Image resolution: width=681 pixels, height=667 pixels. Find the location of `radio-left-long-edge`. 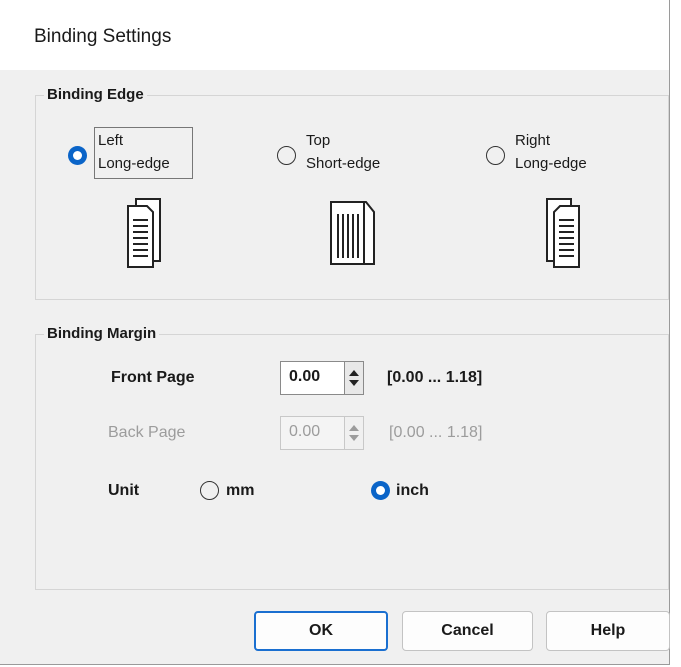

radio-left-long-edge is located at coordinates (77, 155).